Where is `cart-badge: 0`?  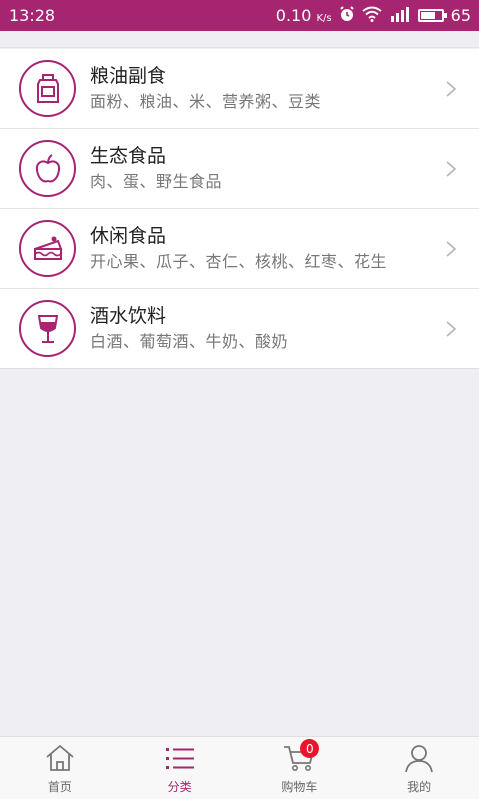
cart-badge: 0 is located at coordinates (310, 748).